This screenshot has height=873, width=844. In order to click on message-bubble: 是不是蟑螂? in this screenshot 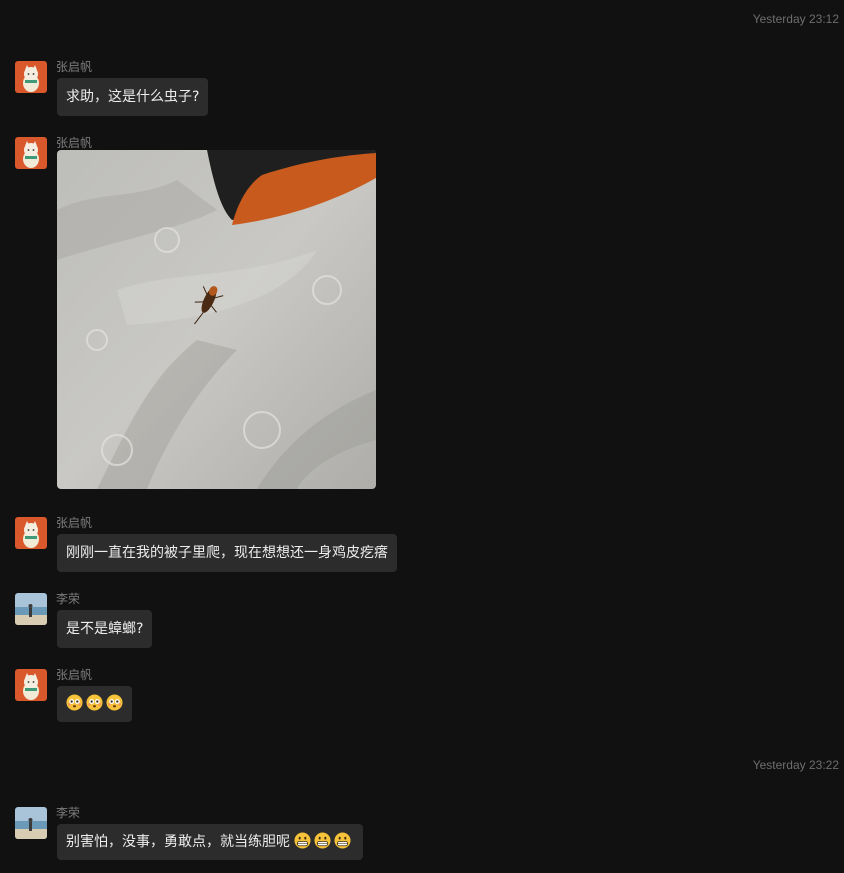, I will do `click(105, 629)`.